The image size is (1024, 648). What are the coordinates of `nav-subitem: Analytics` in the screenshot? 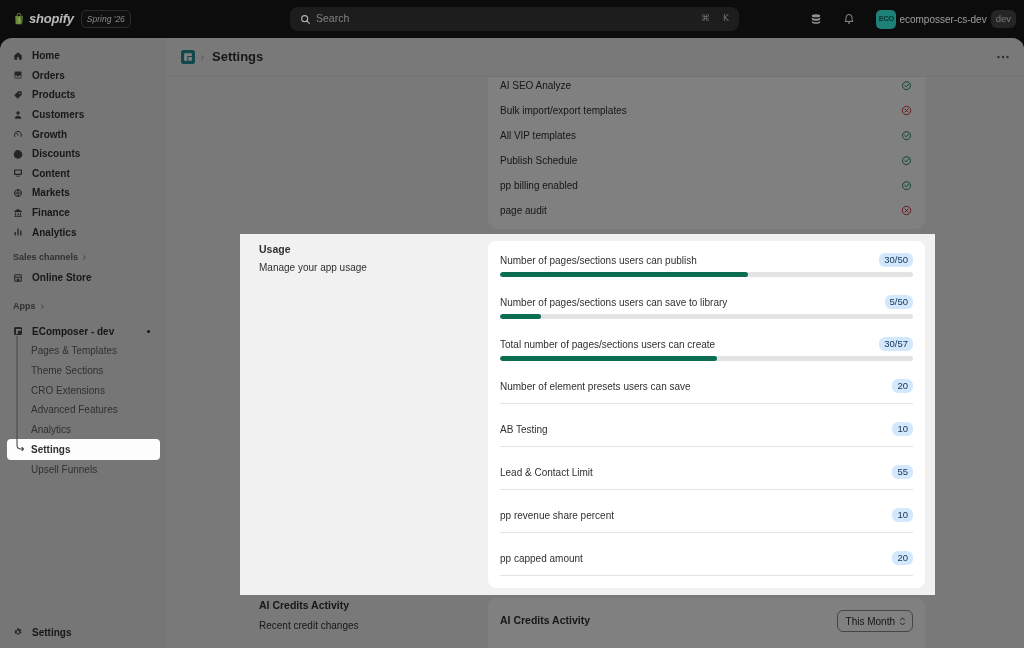 It's located at (39, 429).